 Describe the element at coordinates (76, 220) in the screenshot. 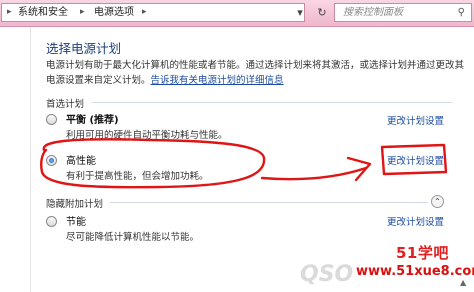

I see `plan-power-saver-name: 节能` at that location.